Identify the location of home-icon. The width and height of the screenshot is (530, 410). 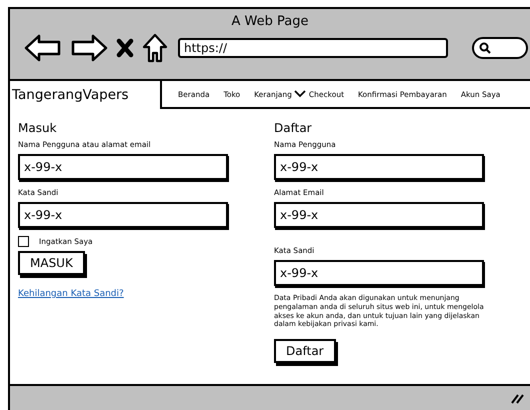
(155, 48).